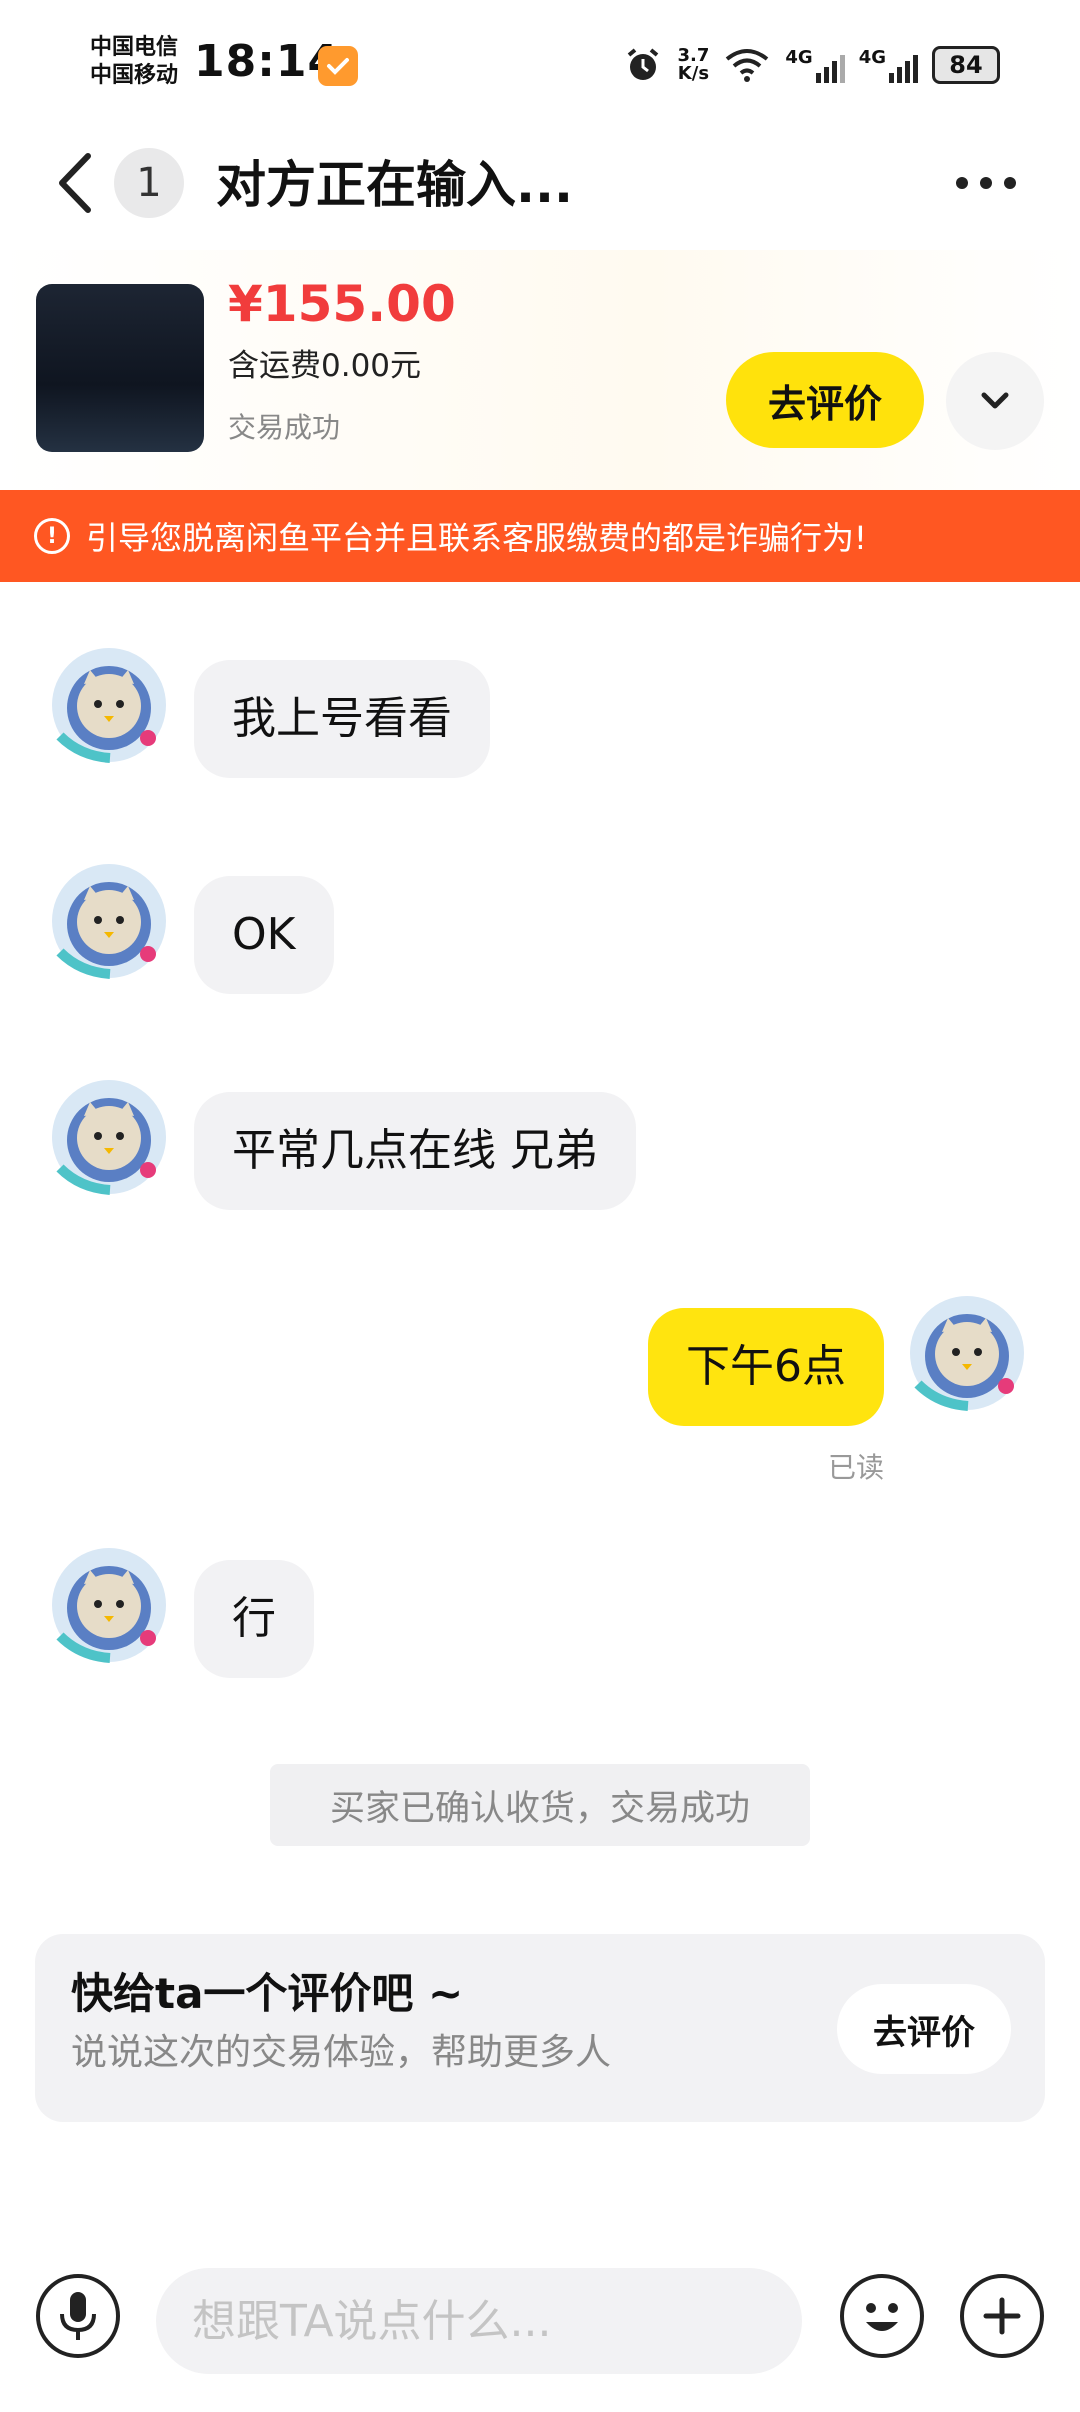 The height and width of the screenshot is (2412, 1080). Describe the element at coordinates (747, 65) in the screenshot. I see `wifi-icon` at that location.